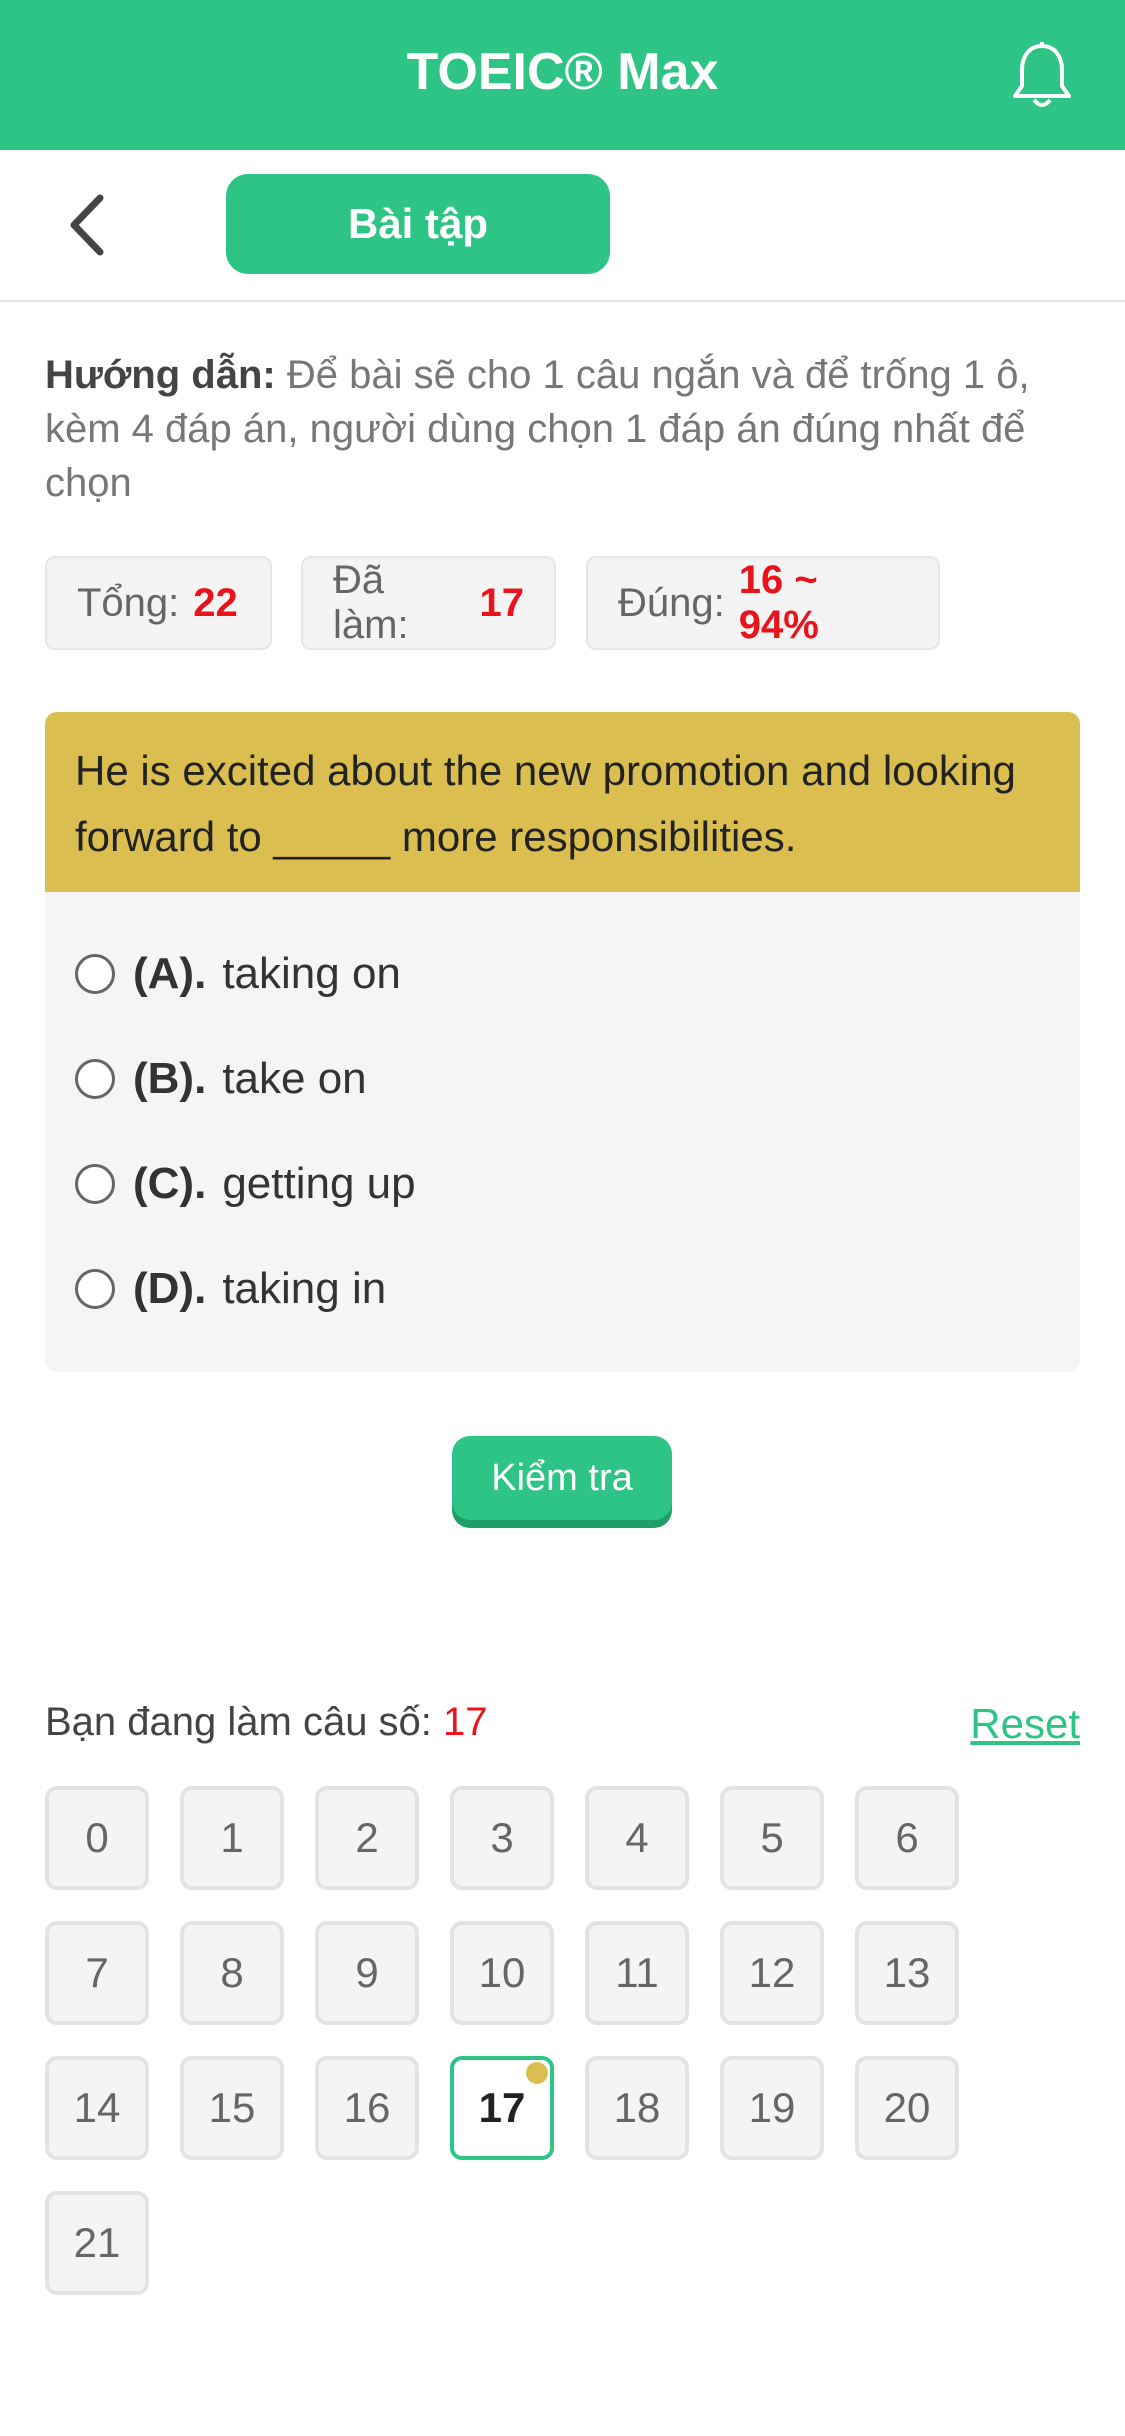 This screenshot has height=2436, width=1125. What do you see at coordinates (367, 1838) in the screenshot?
I see `question-number-button: 2` at bounding box center [367, 1838].